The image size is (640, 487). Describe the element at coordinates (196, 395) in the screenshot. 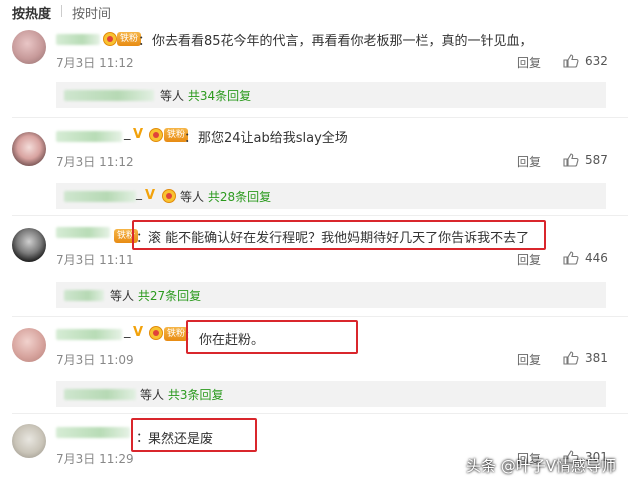

I see `sub-replies-link: 共3条回复` at that location.